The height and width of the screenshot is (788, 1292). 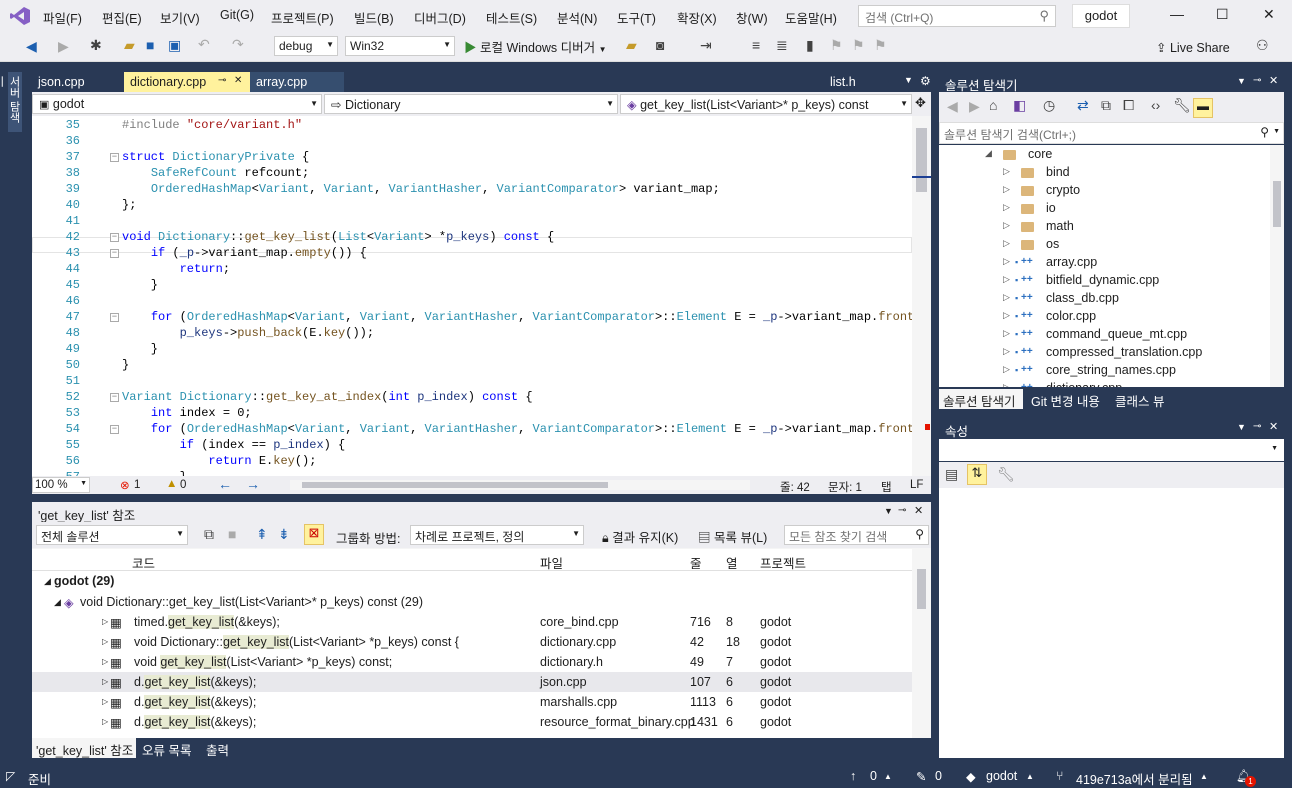 What do you see at coordinates (306, 46) in the screenshot?
I see `configuration-select: debug ▼` at bounding box center [306, 46].